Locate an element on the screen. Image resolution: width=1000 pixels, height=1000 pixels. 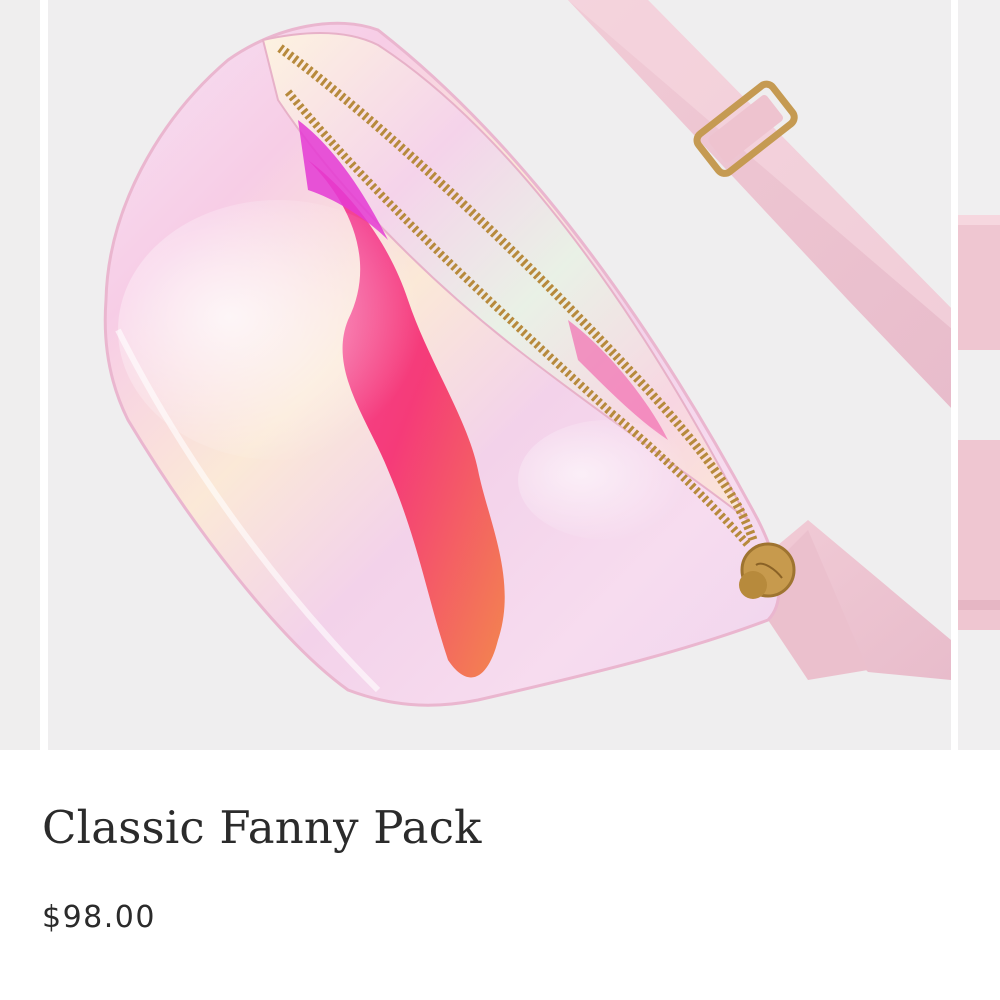
product-title: Classic Fanny Pack is located at coordinates (262, 828).